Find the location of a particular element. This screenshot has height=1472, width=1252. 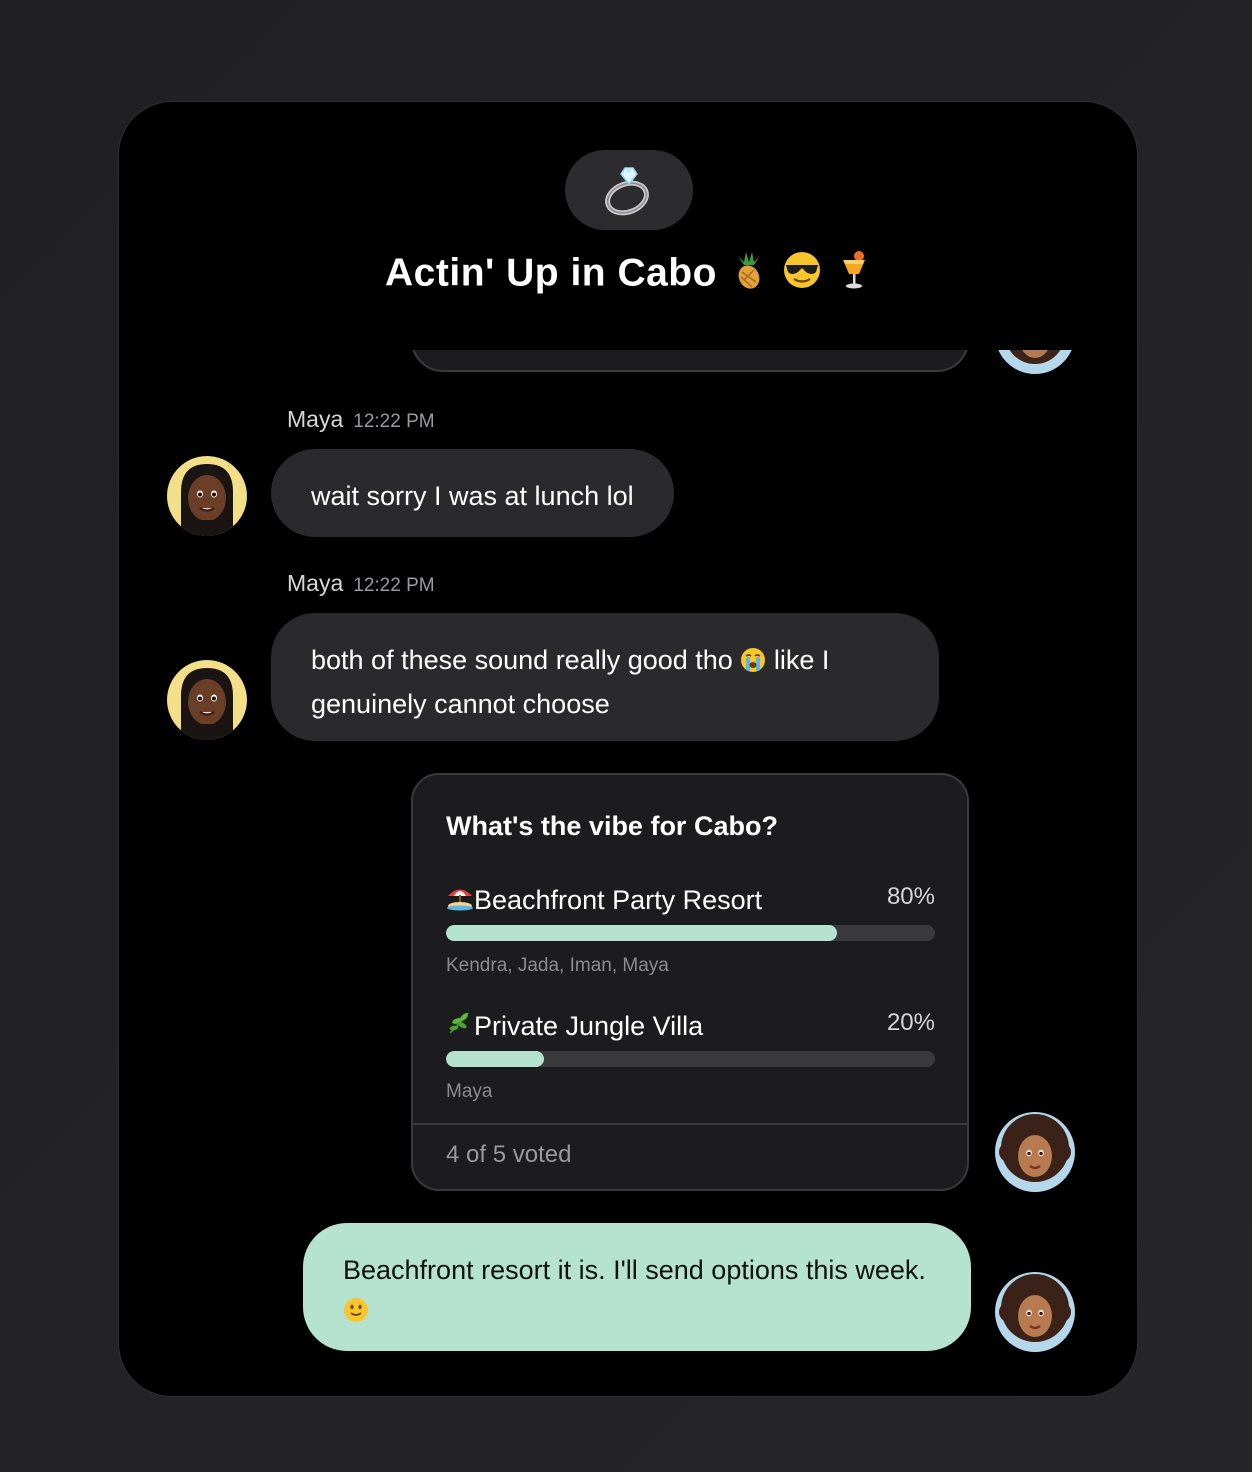

poll-divider is located at coordinates (690, 1124).